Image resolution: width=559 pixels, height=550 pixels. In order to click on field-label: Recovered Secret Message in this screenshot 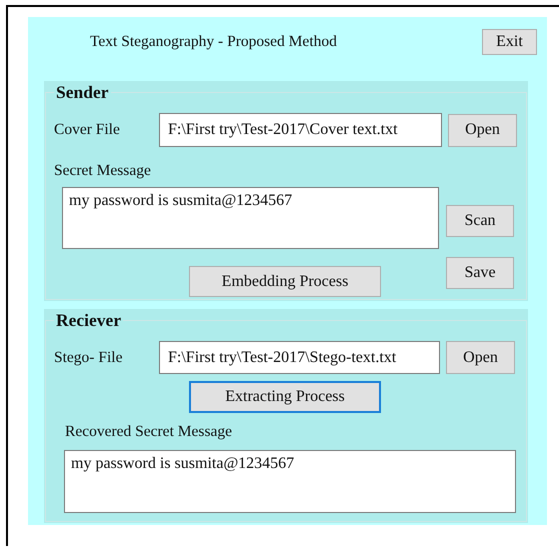, I will do `click(148, 432)`.